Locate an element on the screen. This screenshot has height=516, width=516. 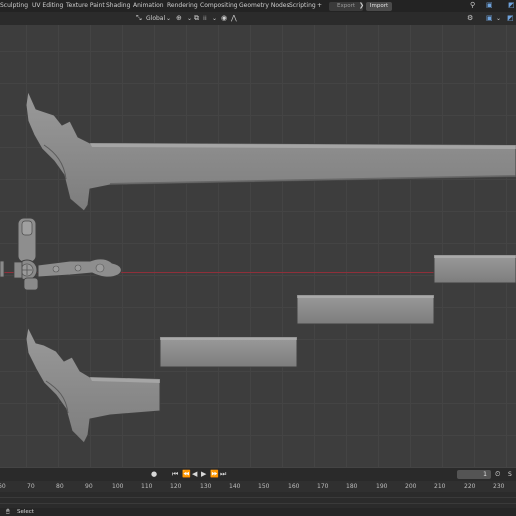
overlays-icon: ◩ is located at coordinates (510, 18).